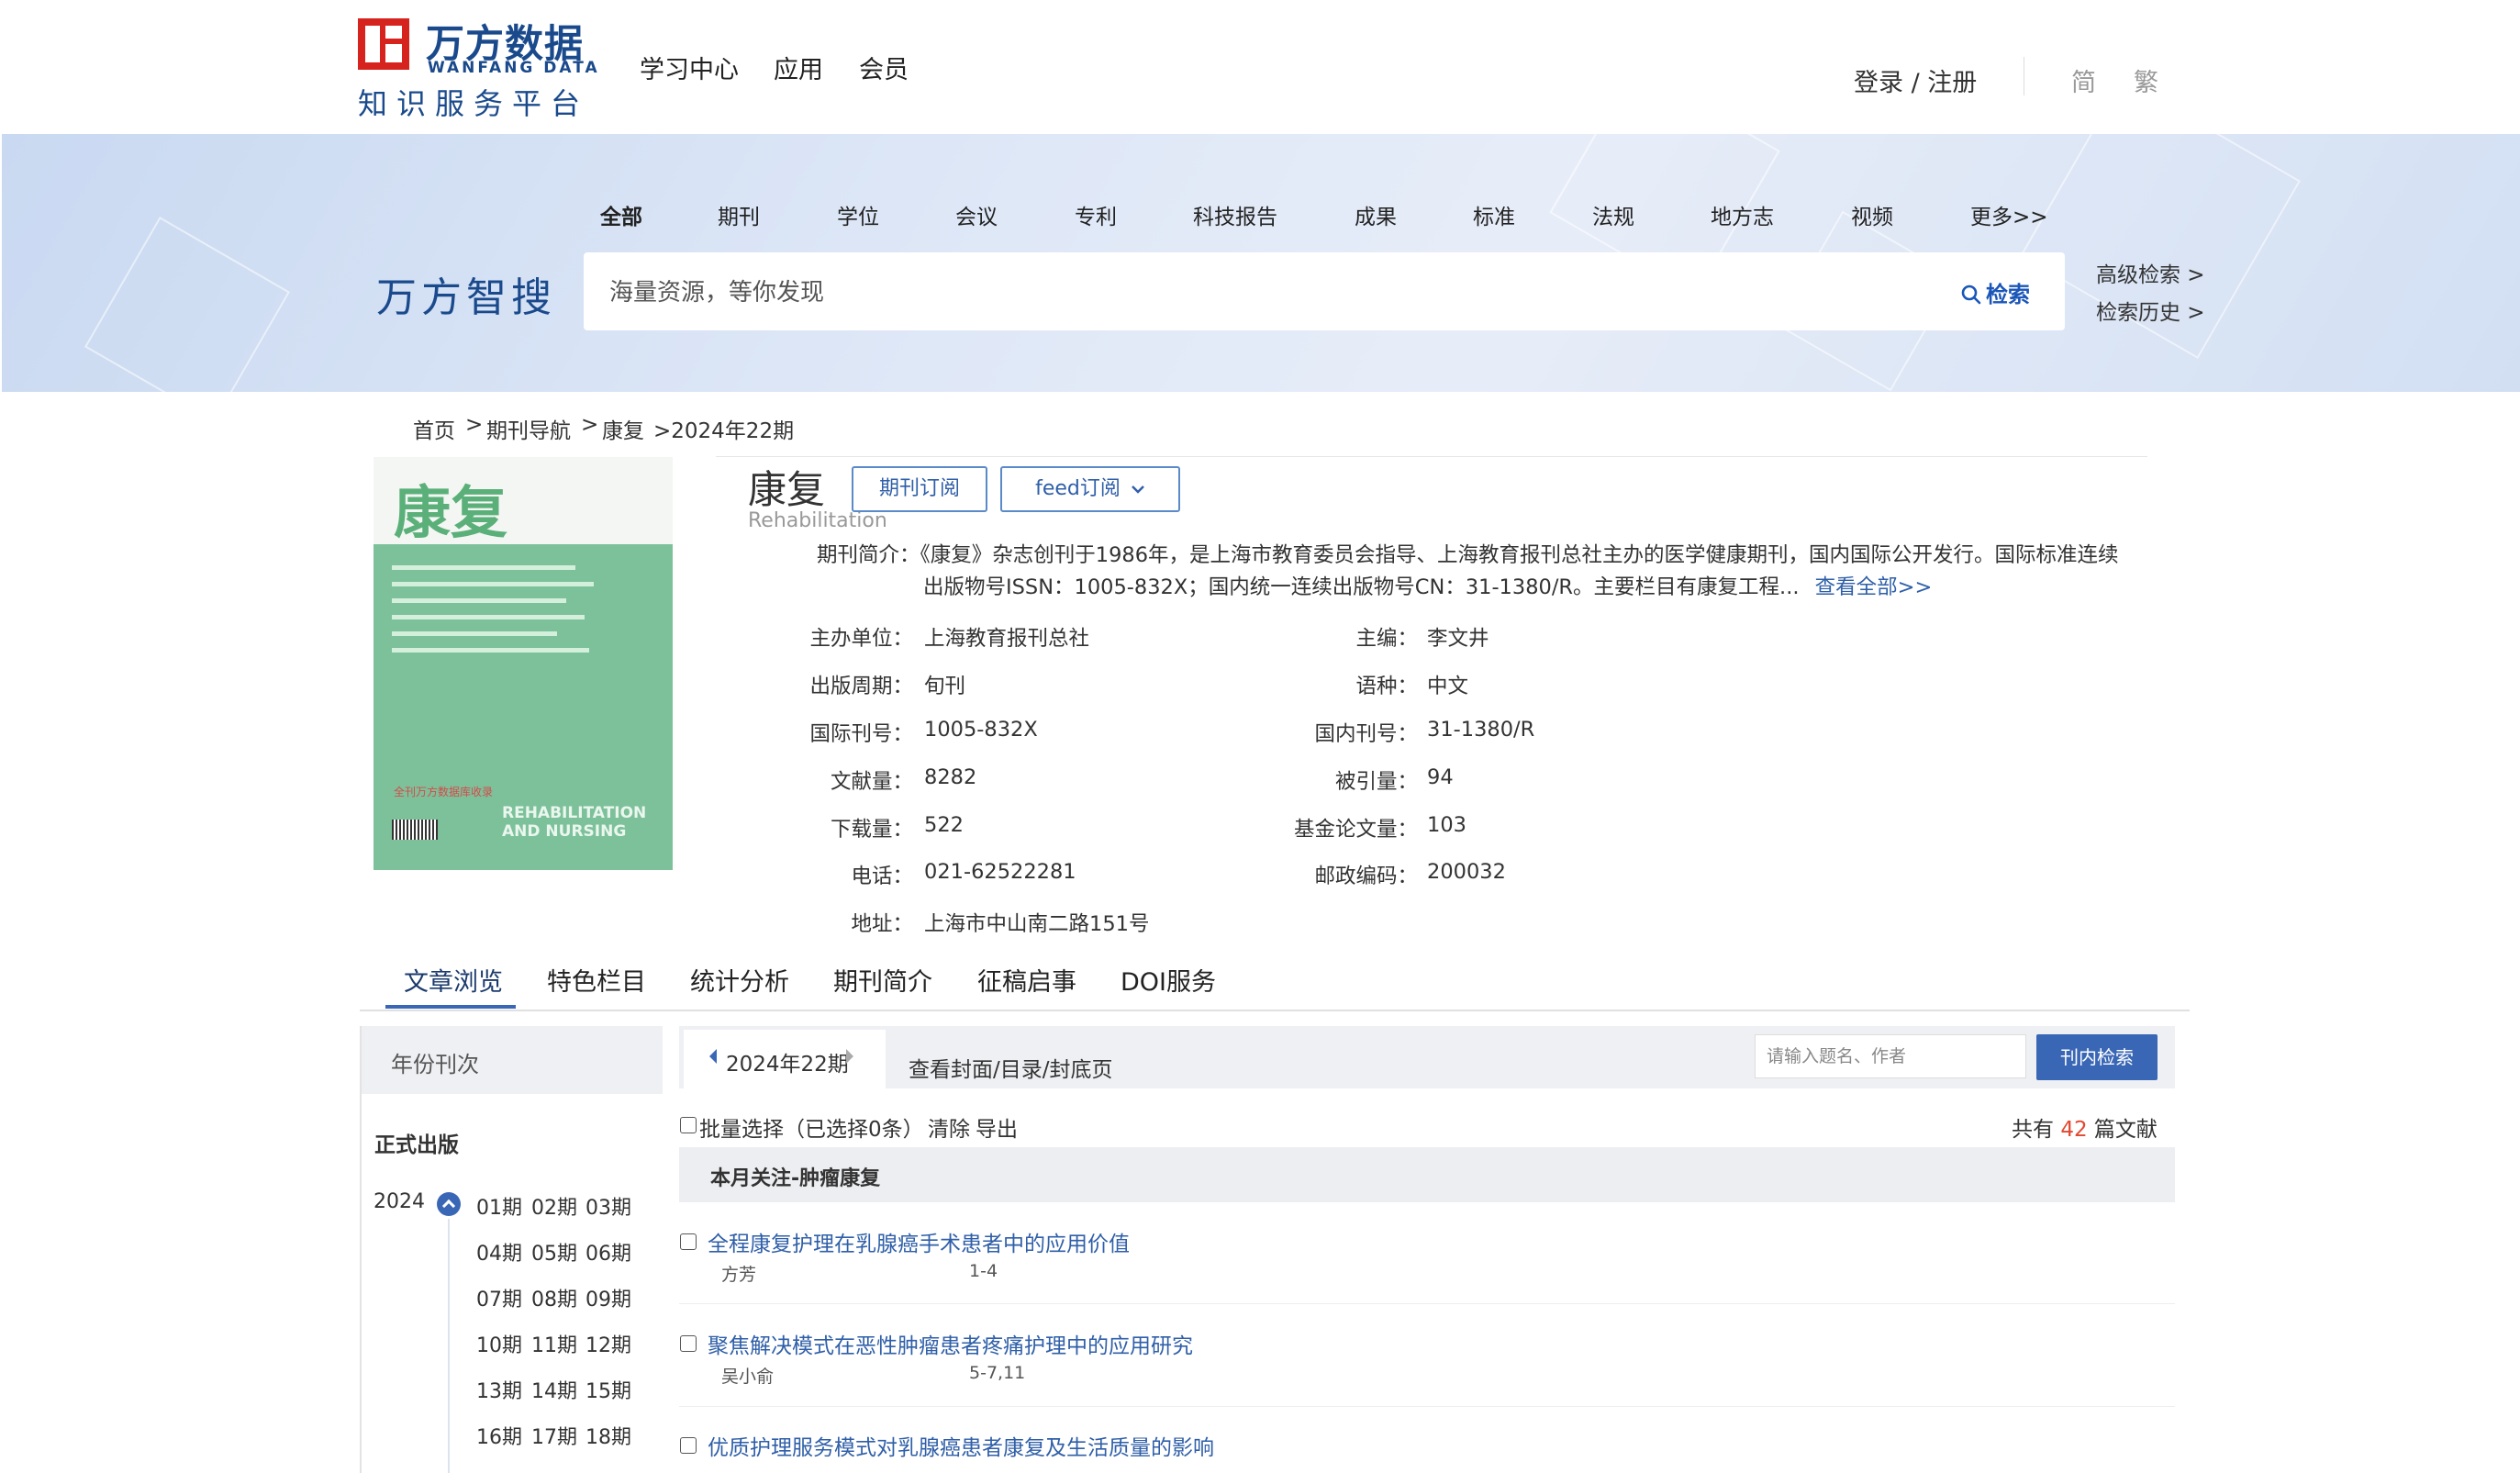 The image size is (2520, 1473). I want to click on chevron-down-icon, so click(1138, 490).